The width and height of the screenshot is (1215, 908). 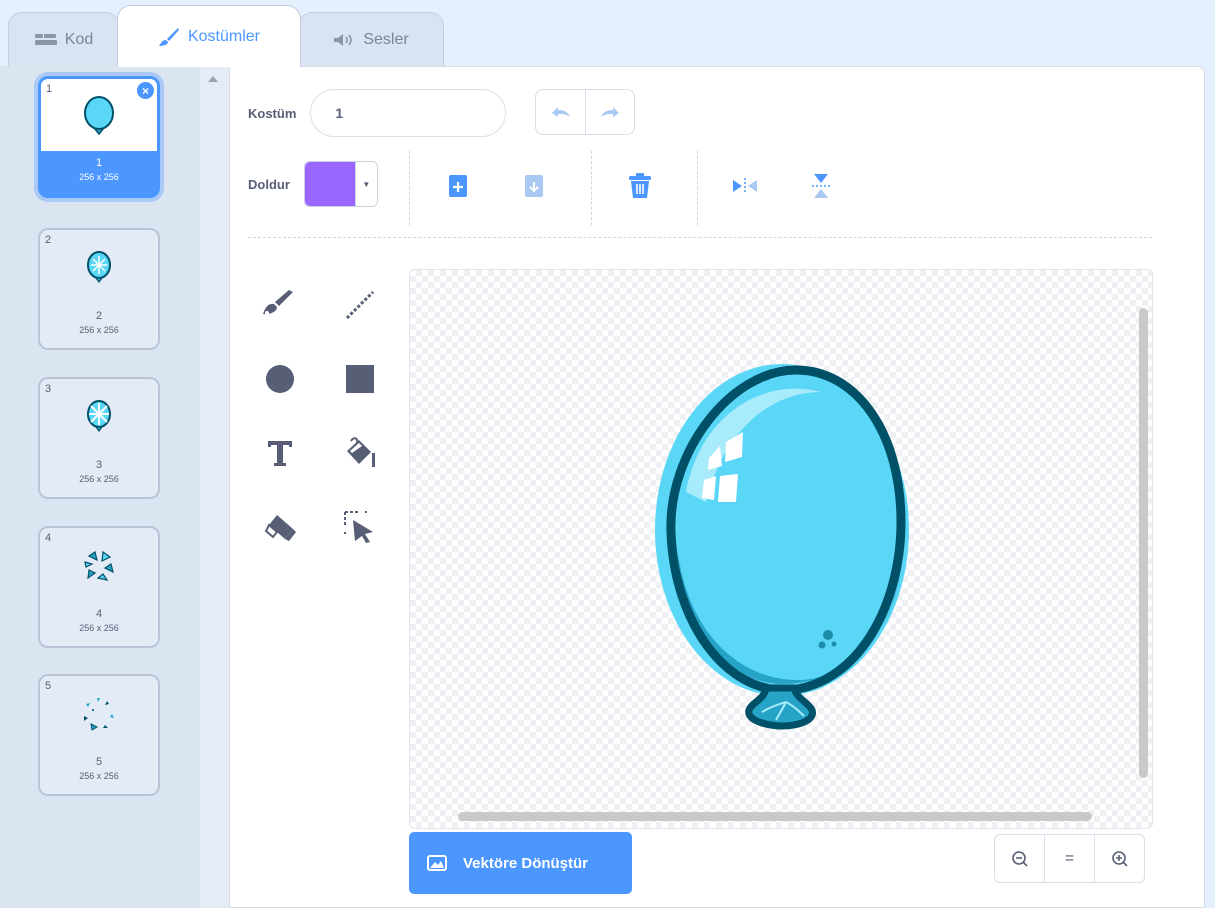 I want to click on tab-costumes: Kostümler, so click(x=209, y=36).